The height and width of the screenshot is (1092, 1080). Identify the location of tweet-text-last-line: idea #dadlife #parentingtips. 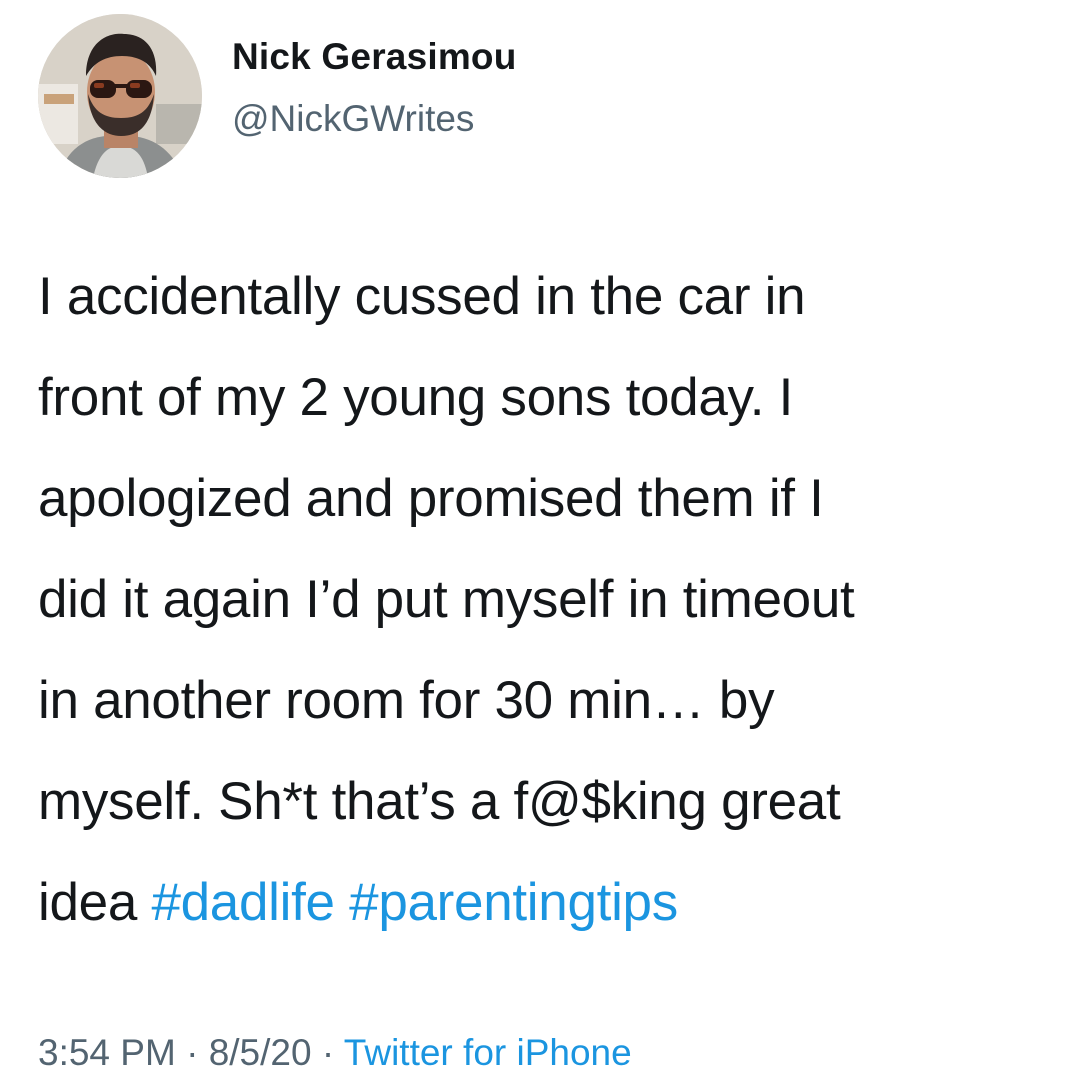
(553, 902).